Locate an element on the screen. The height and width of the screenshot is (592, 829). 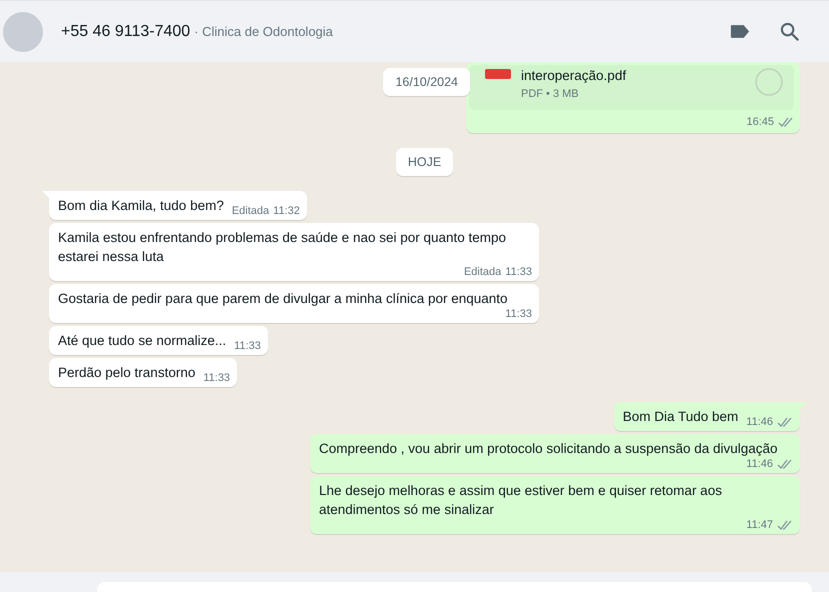
document-message: interoperação.pdf PDF • 3 MB 16:45 is located at coordinates (633, 97).